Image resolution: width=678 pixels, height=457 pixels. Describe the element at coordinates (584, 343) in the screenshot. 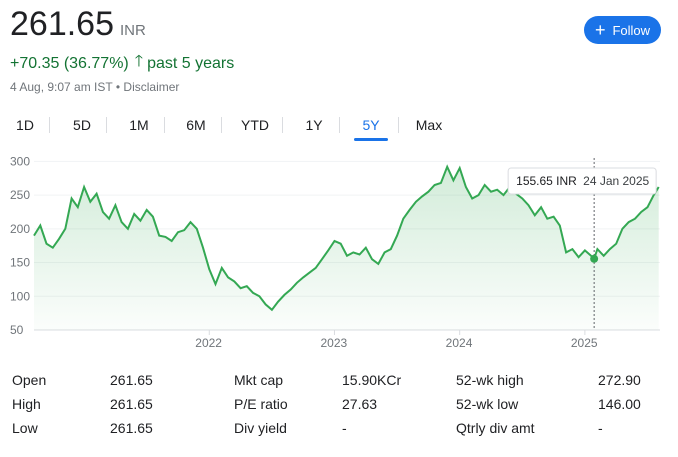

I see `x-tick-label: 2025` at that location.